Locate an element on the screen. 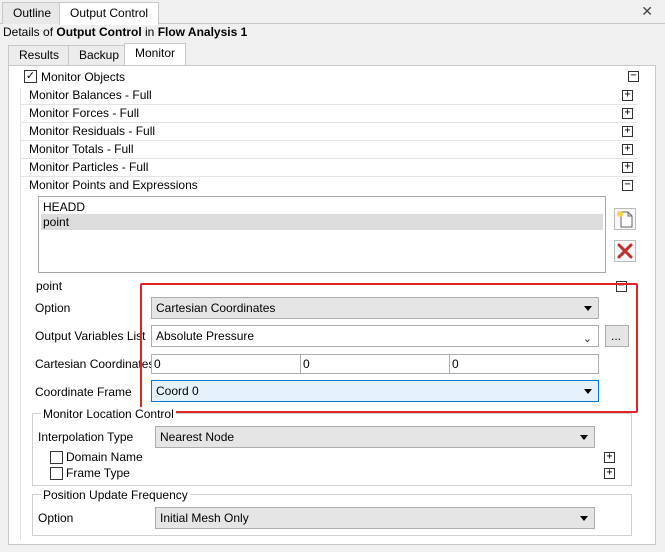  update-option-value: Initial Mesh Only is located at coordinates (204, 518).